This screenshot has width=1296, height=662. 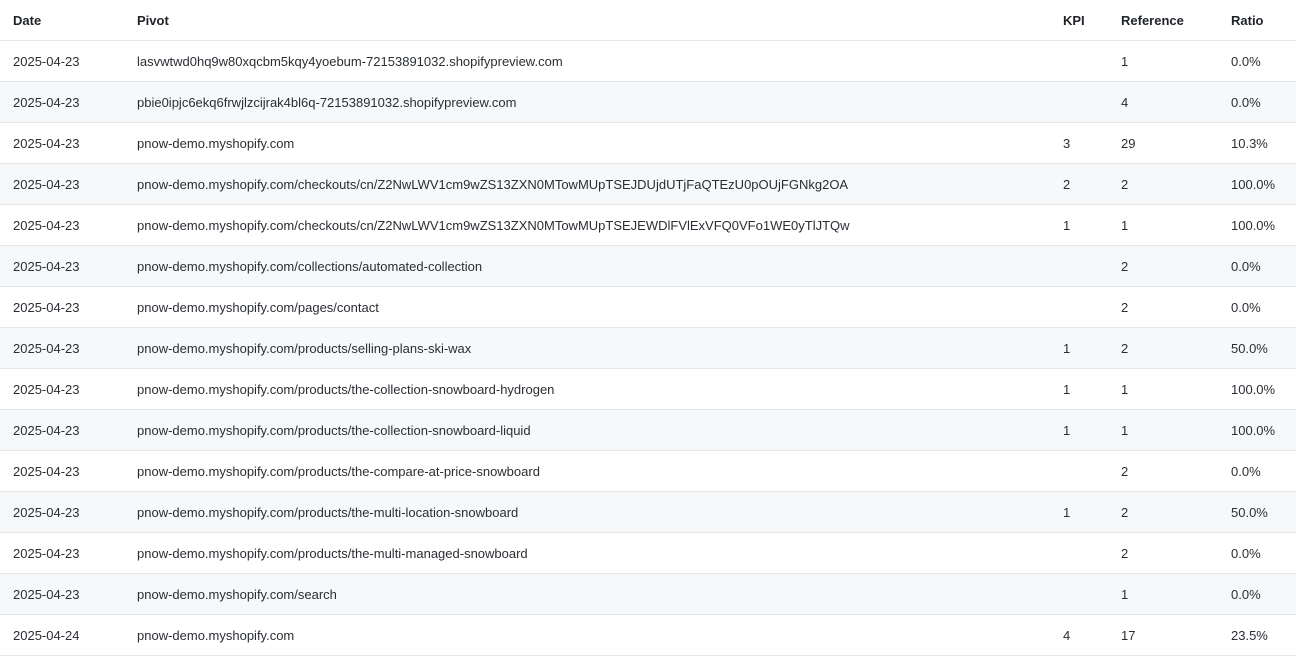 I want to click on column-header-reference: Reference, so click(x=1176, y=20).